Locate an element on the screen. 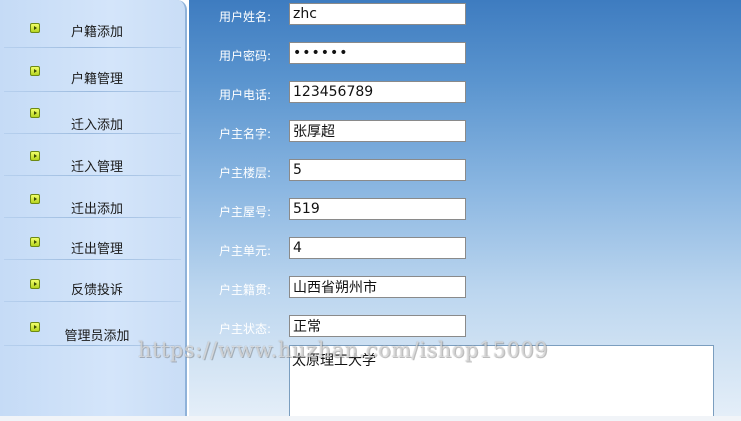  owner-name-input is located at coordinates (377, 131).